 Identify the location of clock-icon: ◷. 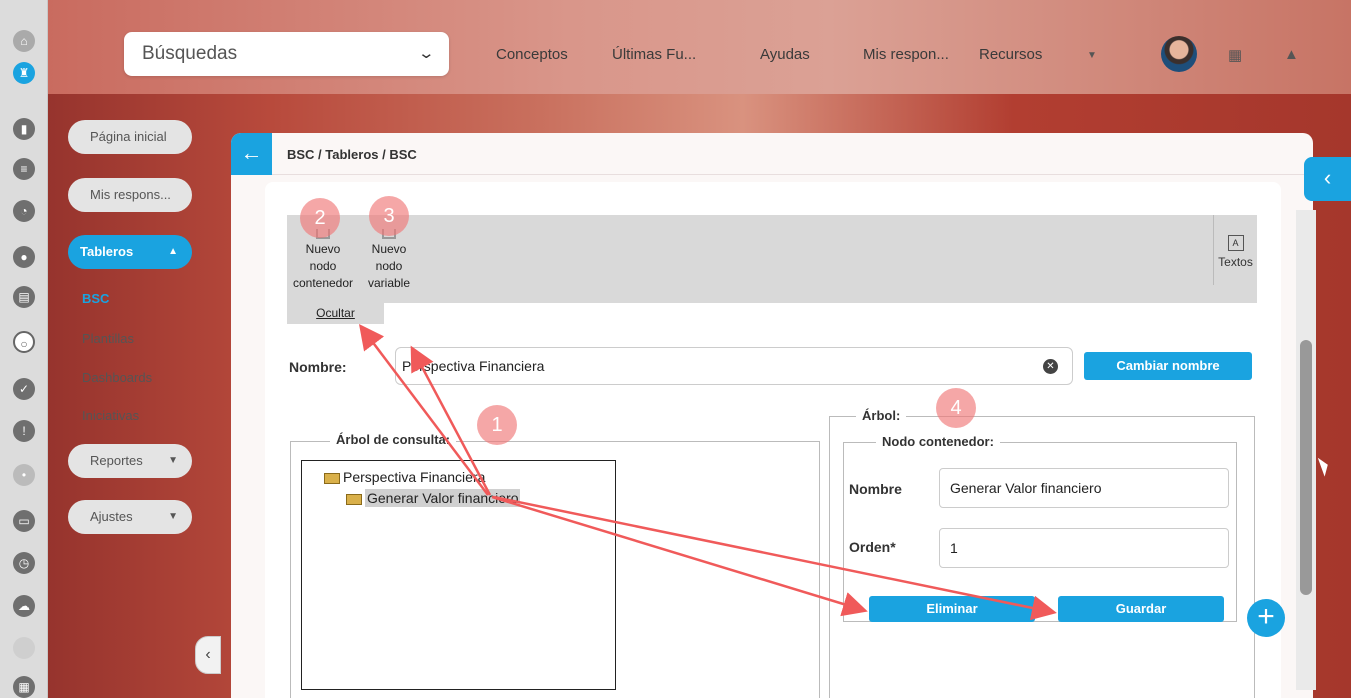
(24, 563).